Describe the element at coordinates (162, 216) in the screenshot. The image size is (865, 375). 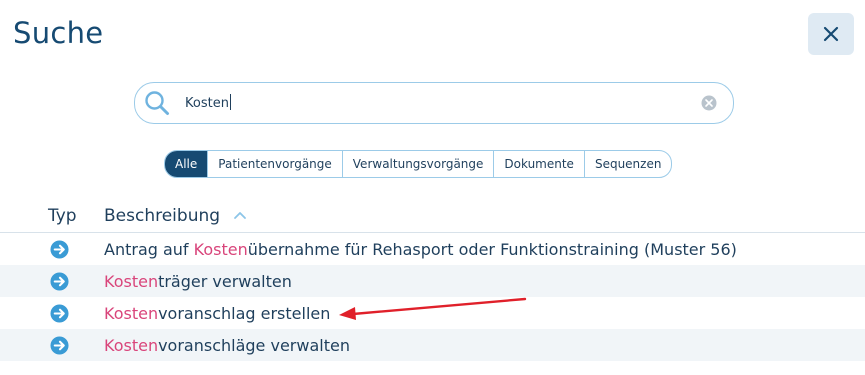
I see `column-header-description: Beschreibung` at that location.